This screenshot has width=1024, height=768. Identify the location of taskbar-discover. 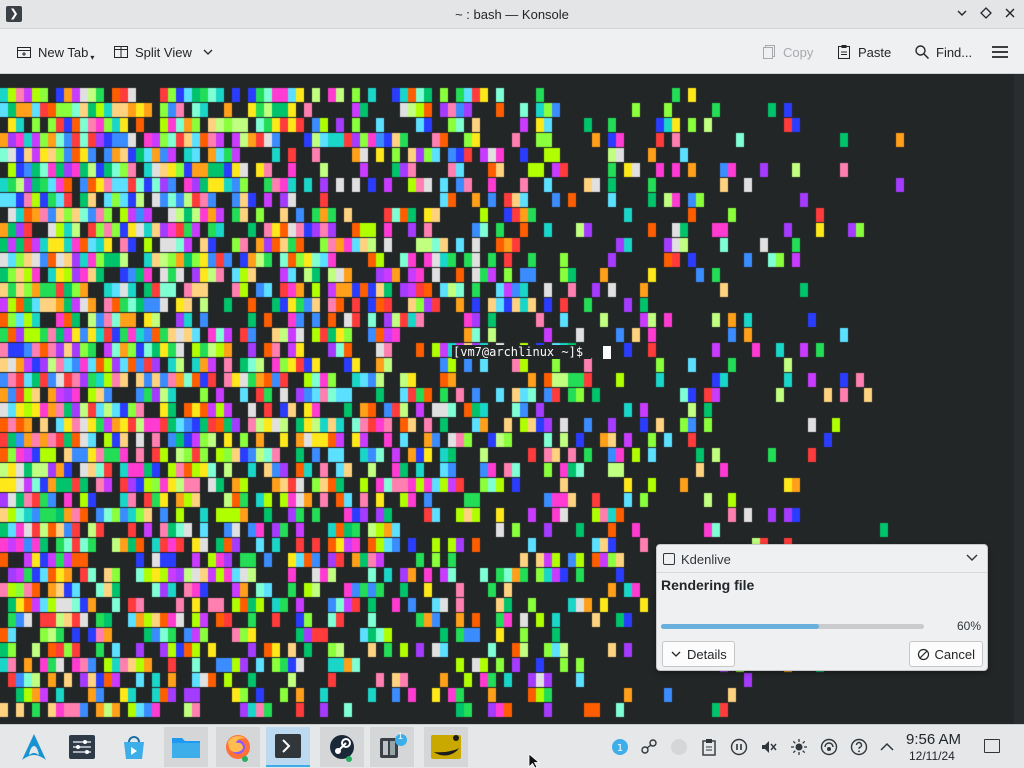
(134, 747).